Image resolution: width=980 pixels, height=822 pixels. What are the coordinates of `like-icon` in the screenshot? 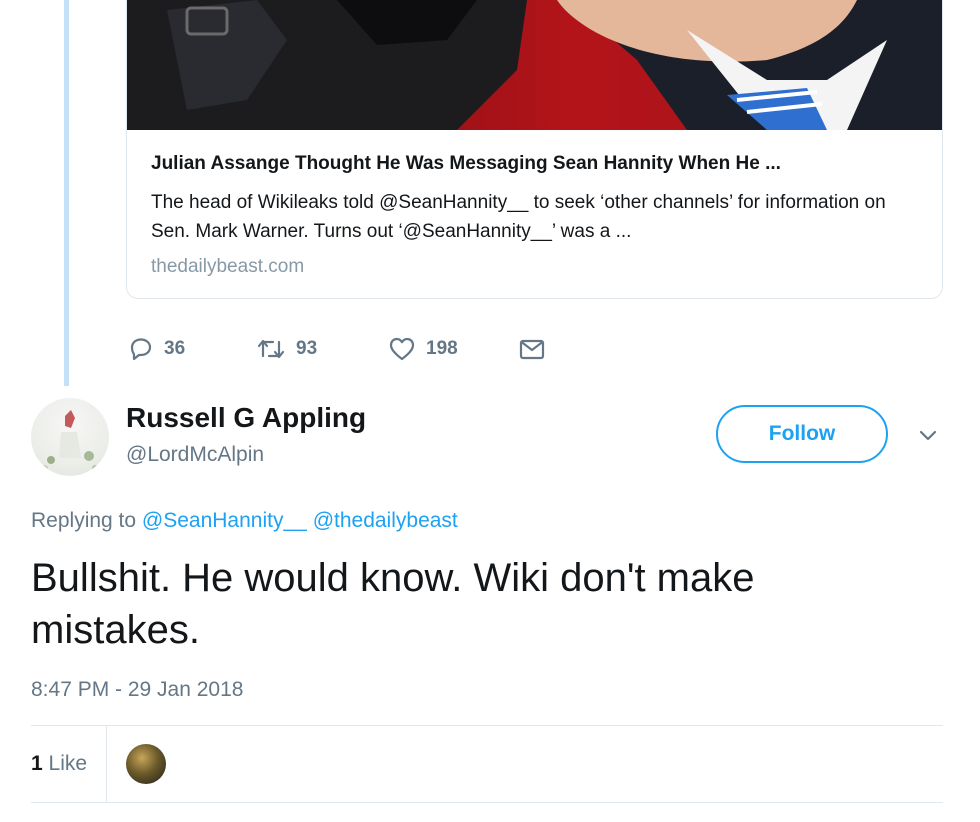 It's located at (402, 349).